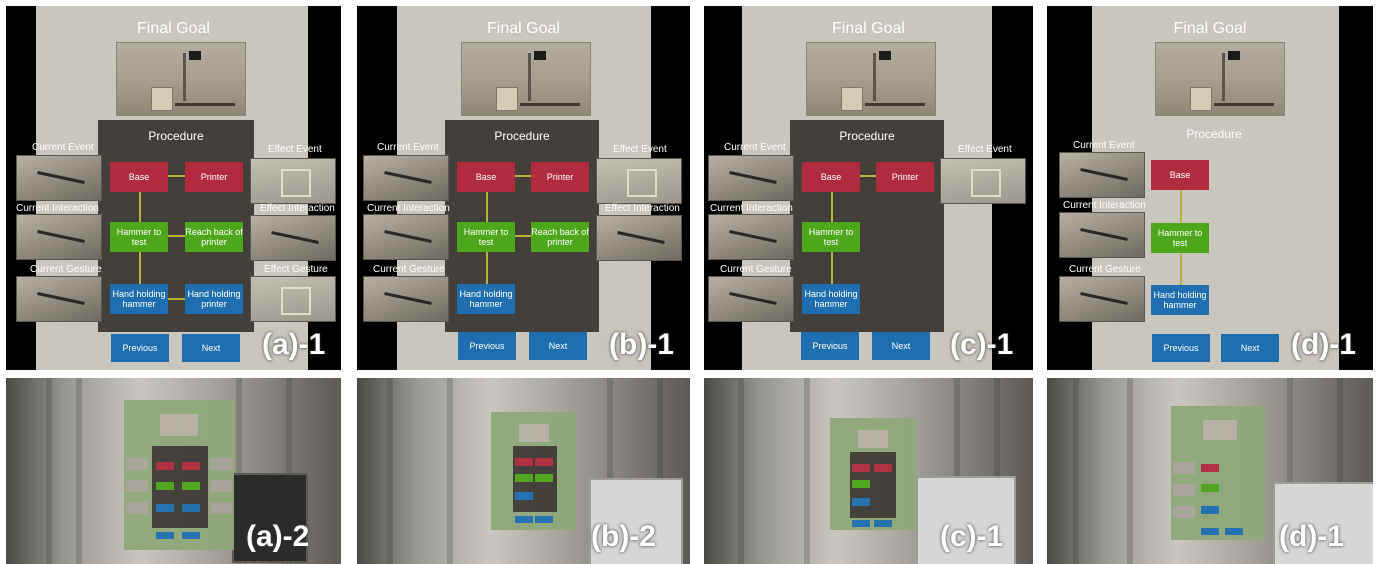 This screenshot has height=564, width=1377. What do you see at coordinates (296, 269) in the screenshot?
I see `effect-gesture-label: Effect Gesture` at bounding box center [296, 269].